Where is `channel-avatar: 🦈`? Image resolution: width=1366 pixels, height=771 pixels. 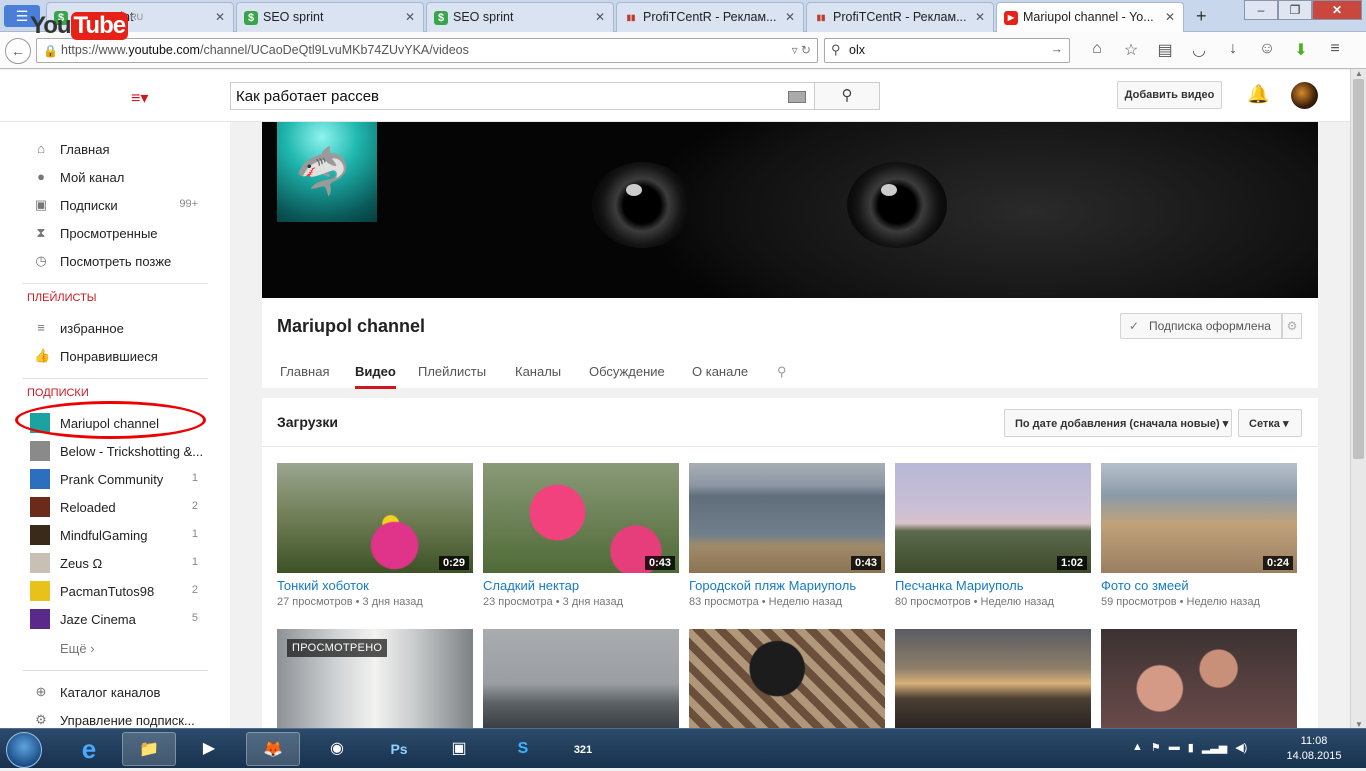
channel-avatar: 🦈 is located at coordinates (327, 172).